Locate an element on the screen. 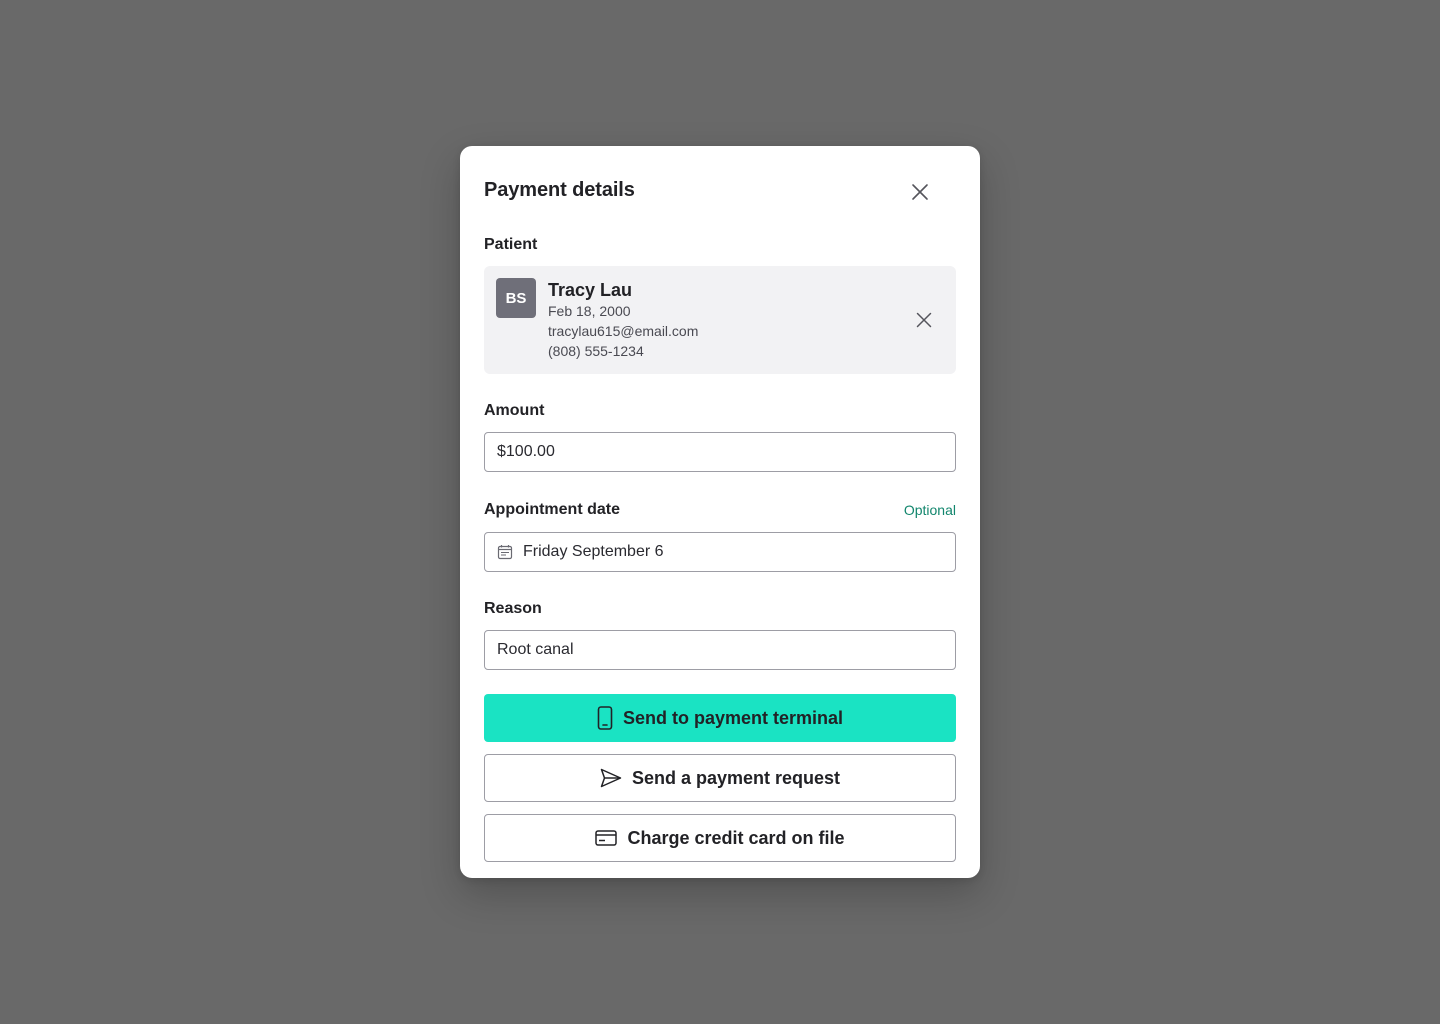 The width and height of the screenshot is (1440, 1024). send-payment-request-label: Send a payment request is located at coordinates (736, 777).